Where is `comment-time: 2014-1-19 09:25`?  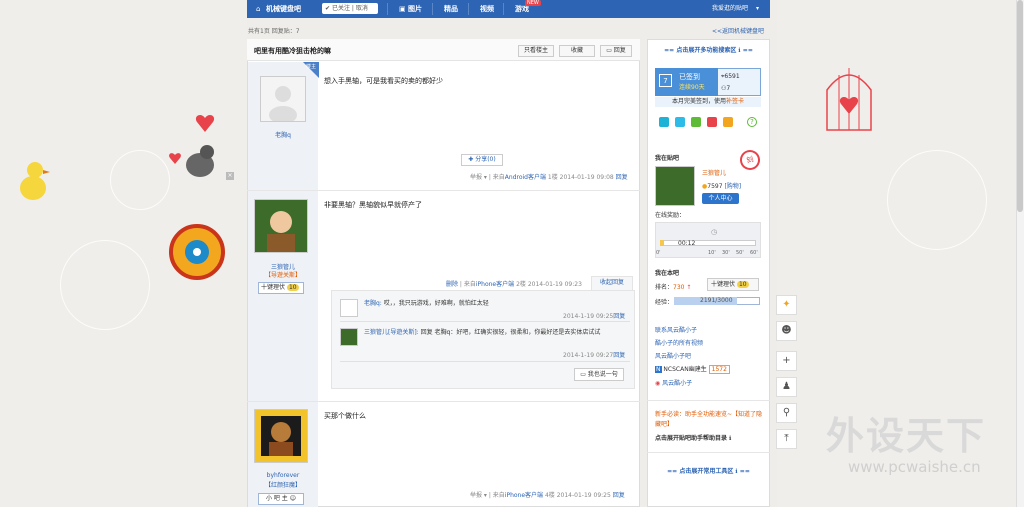
comment-time: 2014-1-19 09:25 is located at coordinates (588, 316).